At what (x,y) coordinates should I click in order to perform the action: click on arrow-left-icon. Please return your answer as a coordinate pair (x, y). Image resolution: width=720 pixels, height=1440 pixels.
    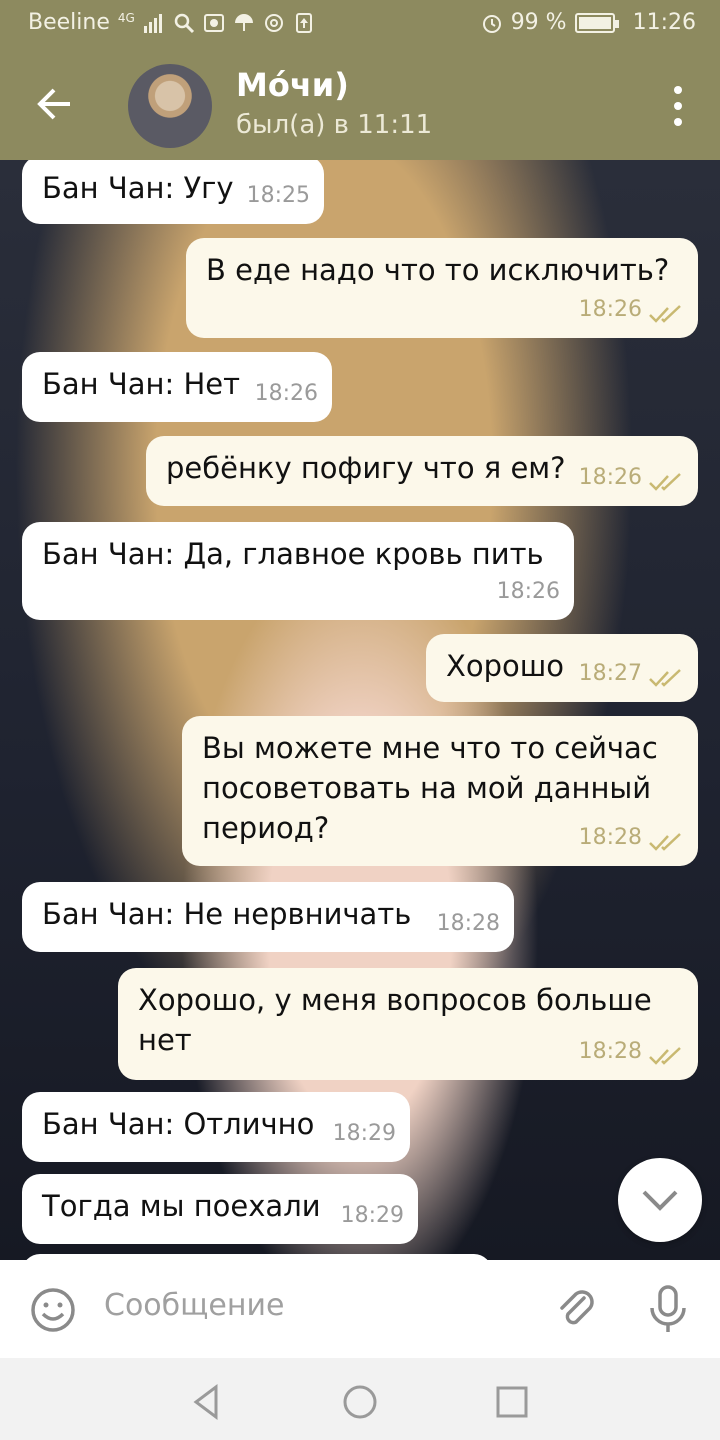
    Looking at the image, I should click on (54, 104).